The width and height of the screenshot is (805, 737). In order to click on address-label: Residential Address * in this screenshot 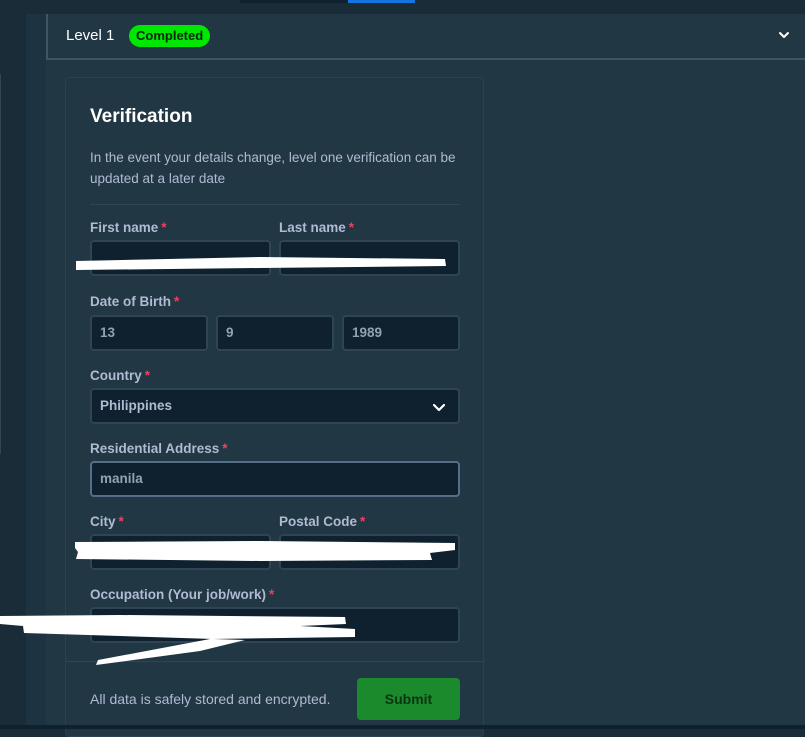, I will do `click(159, 448)`.